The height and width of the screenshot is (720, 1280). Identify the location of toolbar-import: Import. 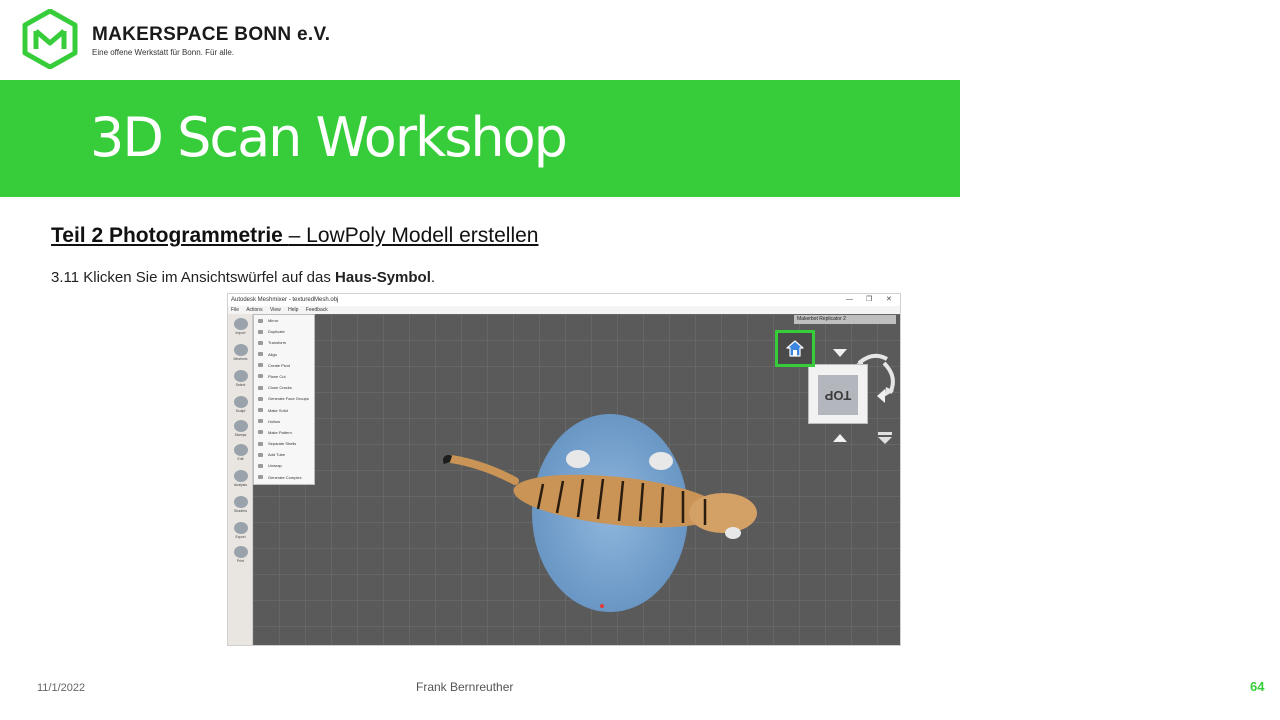
(240, 327).